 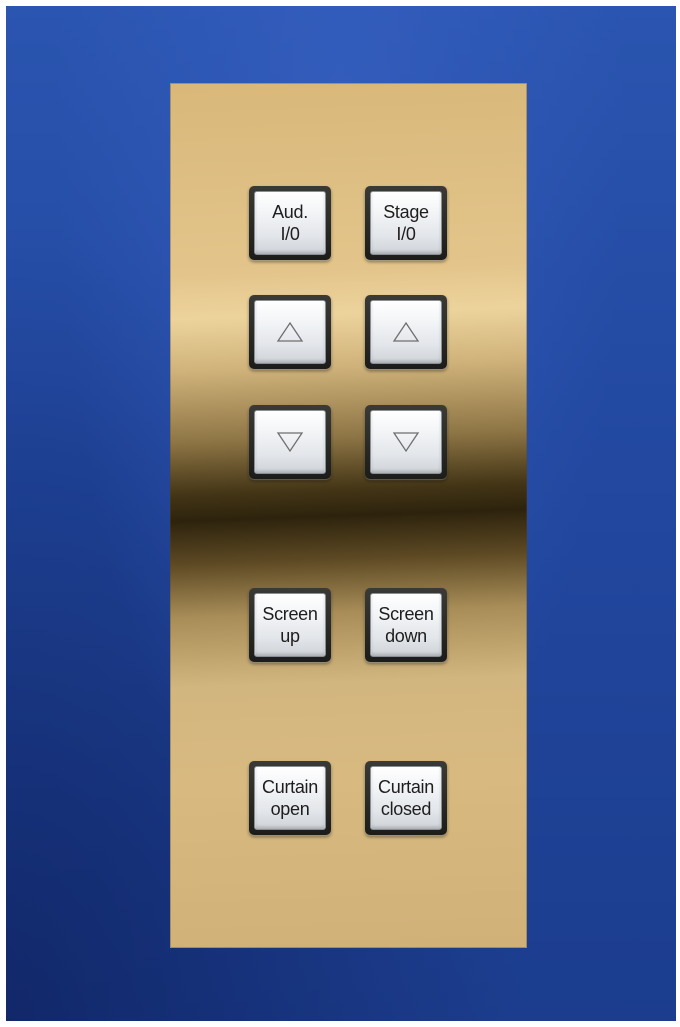 What do you see at coordinates (406, 809) in the screenshot?
I see `curtain-closed-label-line2: closed` at bounding box center [406, 809].